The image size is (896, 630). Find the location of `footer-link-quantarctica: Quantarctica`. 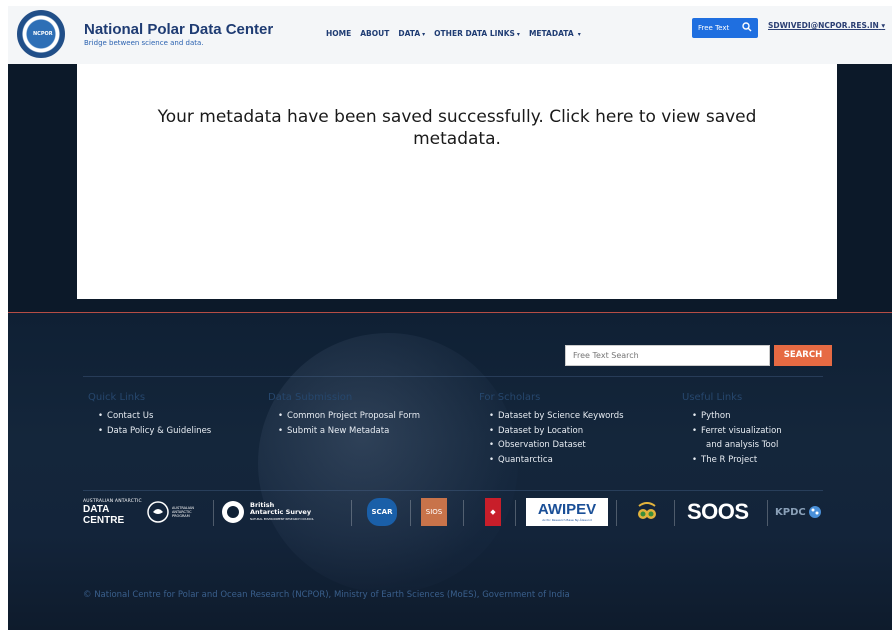

footer-link-quantarctica: Quantarctica is located at coordinates (556, 460).